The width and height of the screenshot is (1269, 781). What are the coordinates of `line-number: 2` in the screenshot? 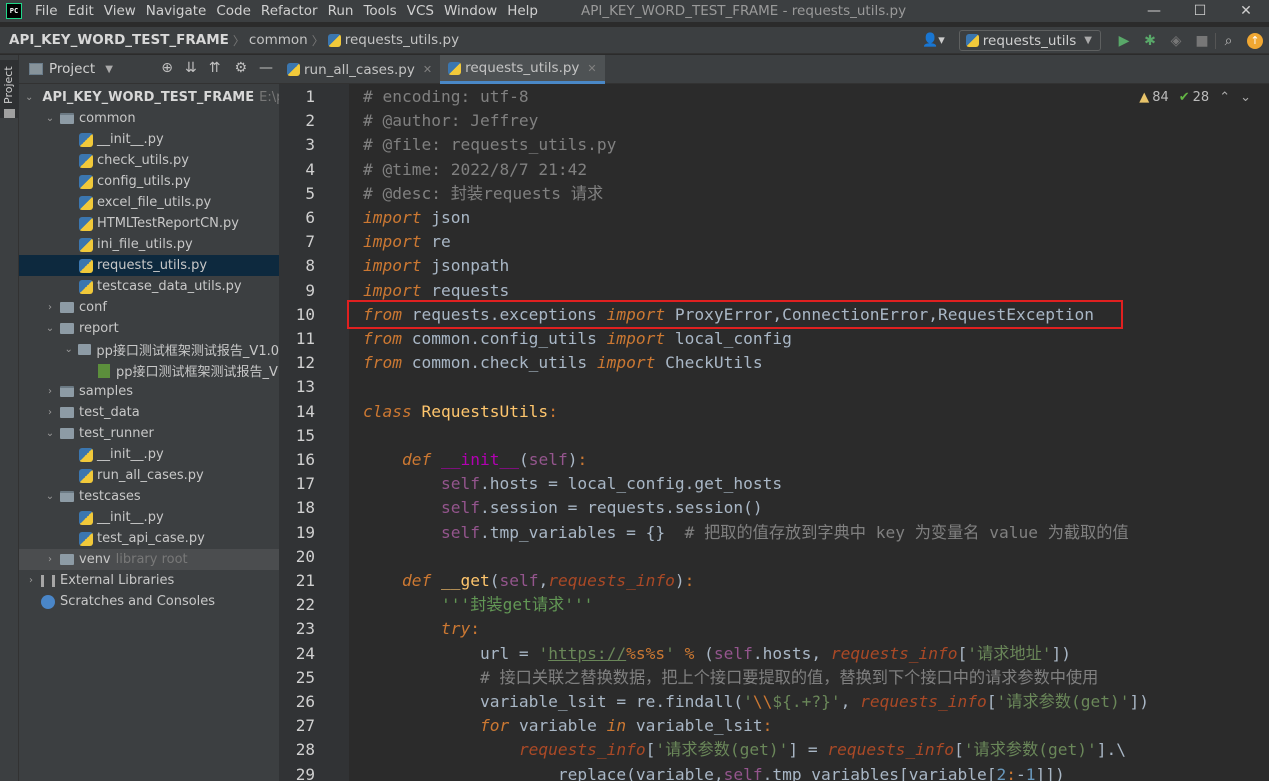 It's located at (310, 121).